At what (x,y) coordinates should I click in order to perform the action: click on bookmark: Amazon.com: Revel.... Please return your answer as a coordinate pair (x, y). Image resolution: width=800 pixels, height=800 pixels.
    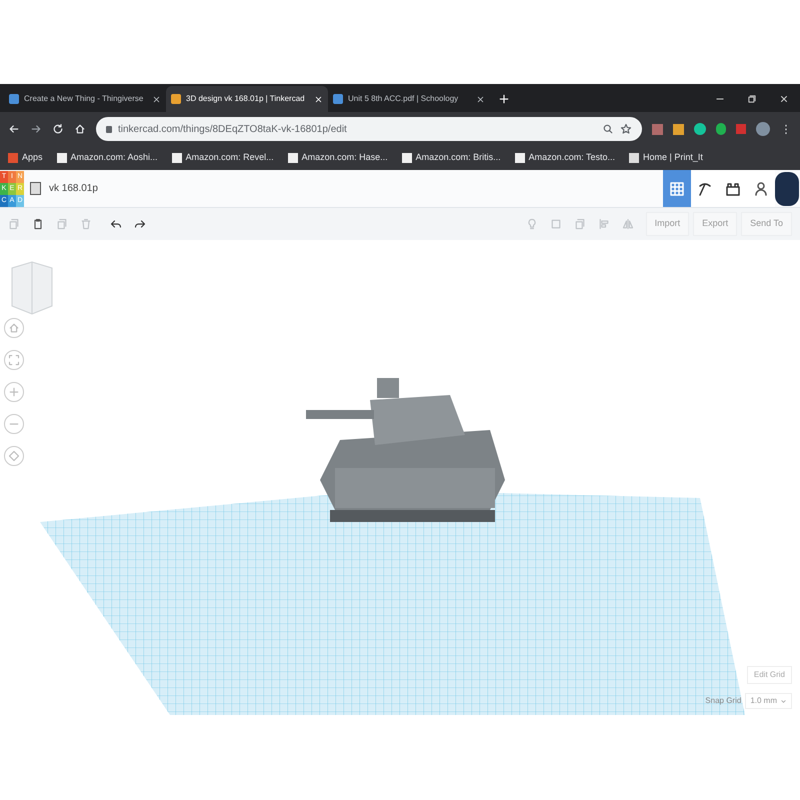
    Looking at the image, I should click on (223, 158).